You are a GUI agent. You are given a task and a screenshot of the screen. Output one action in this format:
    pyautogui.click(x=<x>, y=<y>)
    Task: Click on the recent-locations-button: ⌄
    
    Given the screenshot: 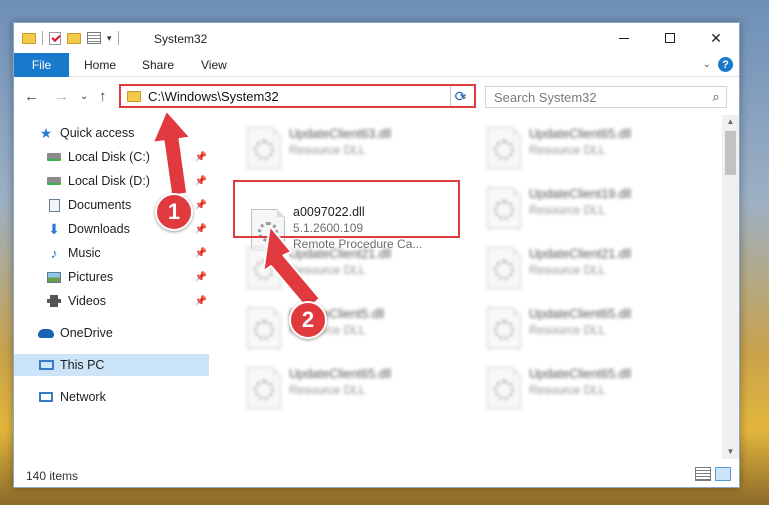 What is the action you would take?
    pyautogui.click(x=84, y=96)
    